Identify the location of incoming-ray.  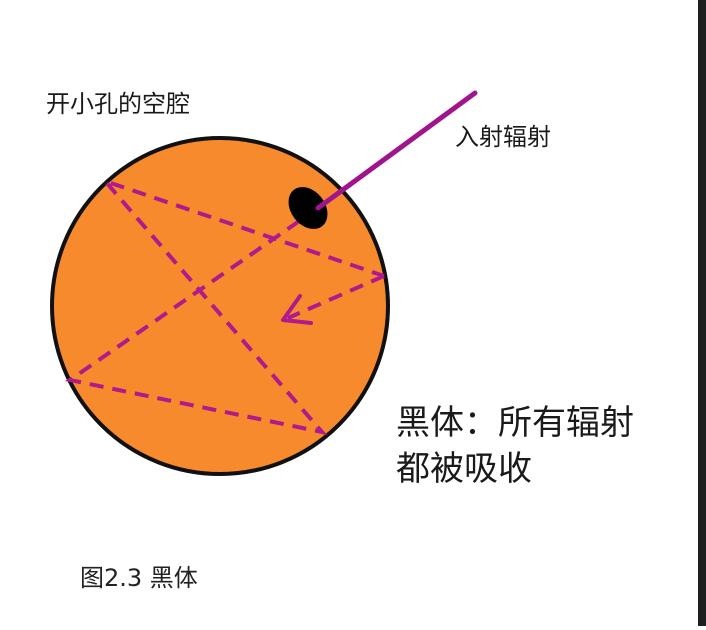
(396, 150).